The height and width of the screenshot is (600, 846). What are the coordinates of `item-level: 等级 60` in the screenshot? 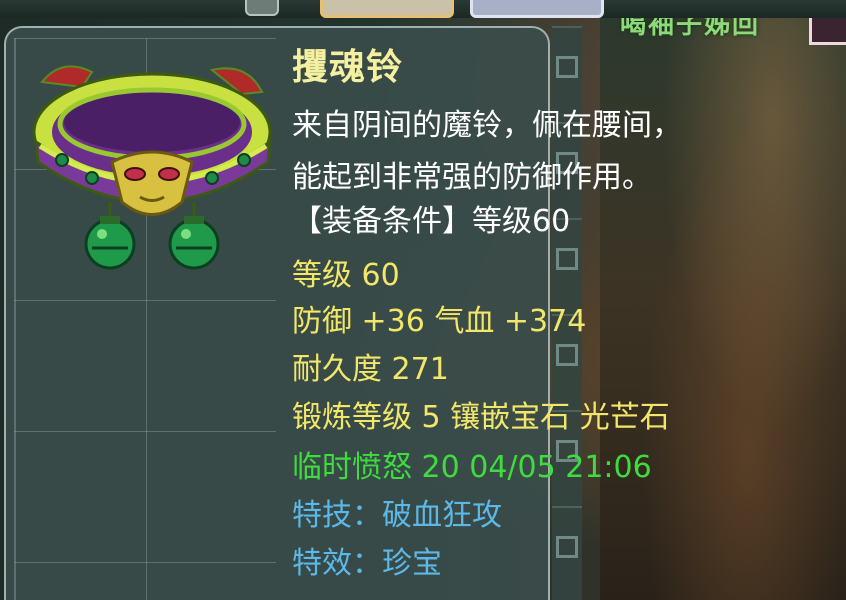 It's located at (346, 275).